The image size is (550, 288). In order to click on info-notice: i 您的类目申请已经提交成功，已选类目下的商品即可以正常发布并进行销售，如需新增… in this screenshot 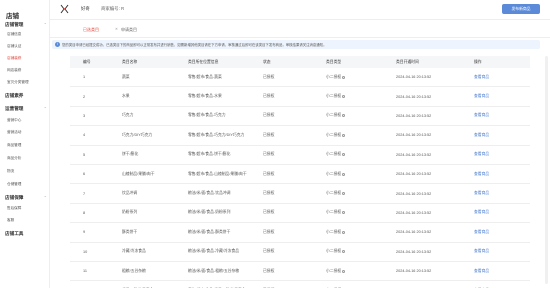, I will do `click(296, 44)`.